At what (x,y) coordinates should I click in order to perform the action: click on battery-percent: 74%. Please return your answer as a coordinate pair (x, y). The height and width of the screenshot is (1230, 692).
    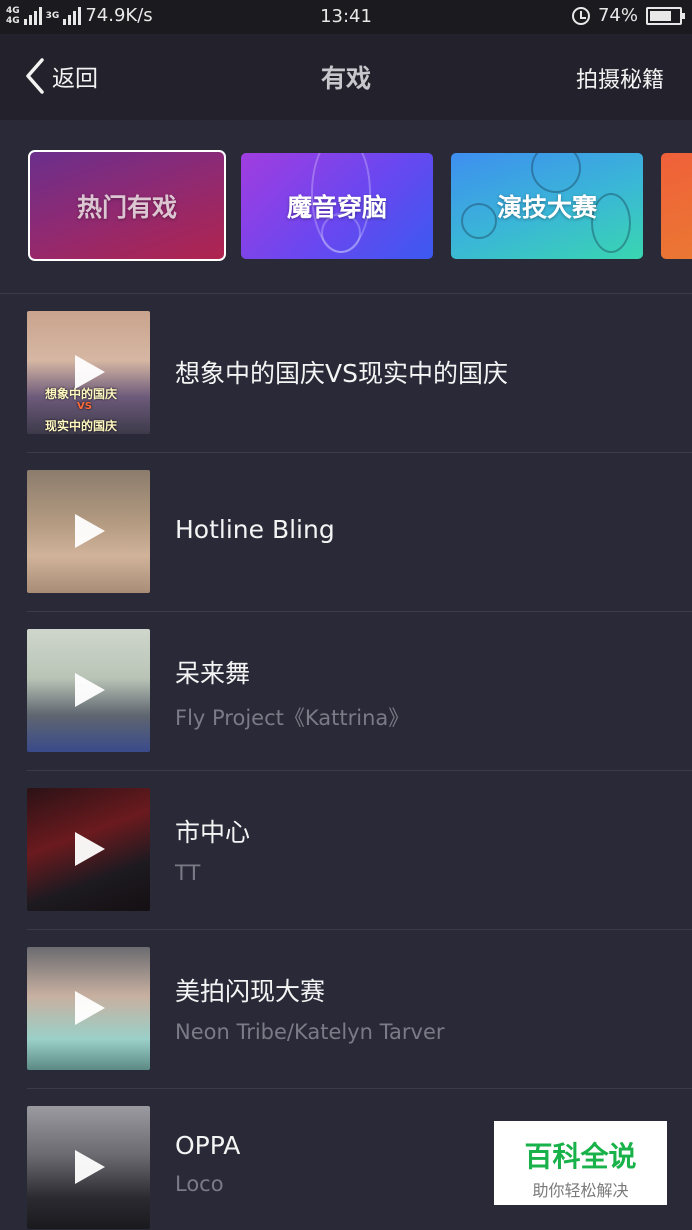
    Looking at the image, I should click on (617, 15).